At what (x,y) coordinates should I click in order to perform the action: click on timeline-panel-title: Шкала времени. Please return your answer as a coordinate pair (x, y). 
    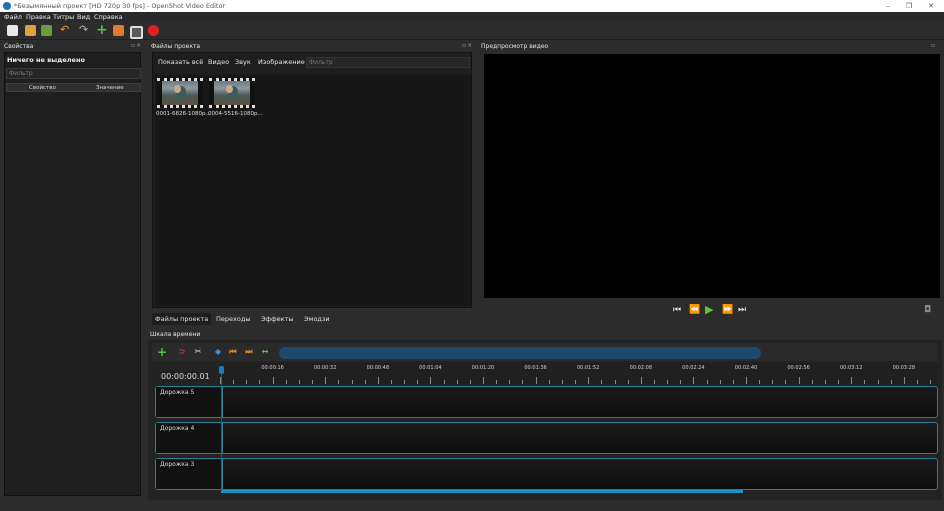
    Looking at the image, I should click on (175, 334).